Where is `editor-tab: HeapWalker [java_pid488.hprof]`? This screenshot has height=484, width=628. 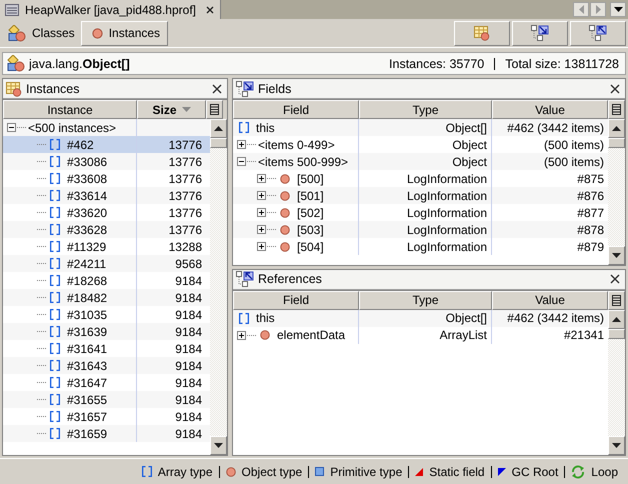 editor-tab: HeapWalker [java_pid488.hprof] is located at coordinates (110, 9).